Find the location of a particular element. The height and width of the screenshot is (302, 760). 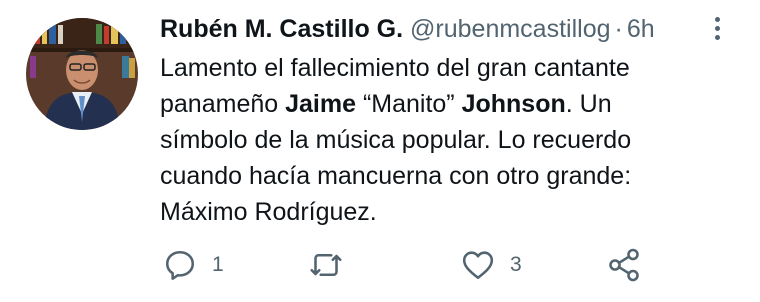

mention-jaime: Jaime is located at coordinates (320, 104).